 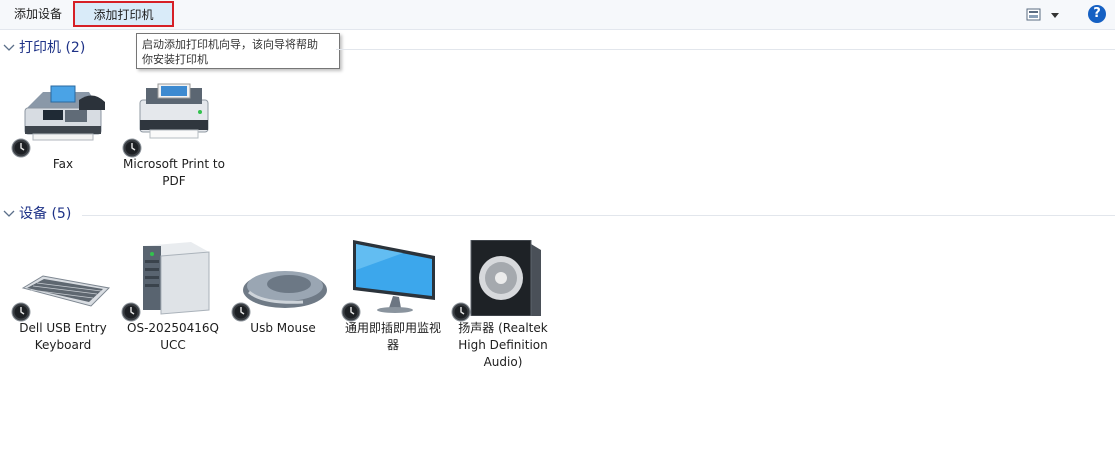 I want to click on device-label: Dell USB Entry Keyboard, so click(x=63, y=336).